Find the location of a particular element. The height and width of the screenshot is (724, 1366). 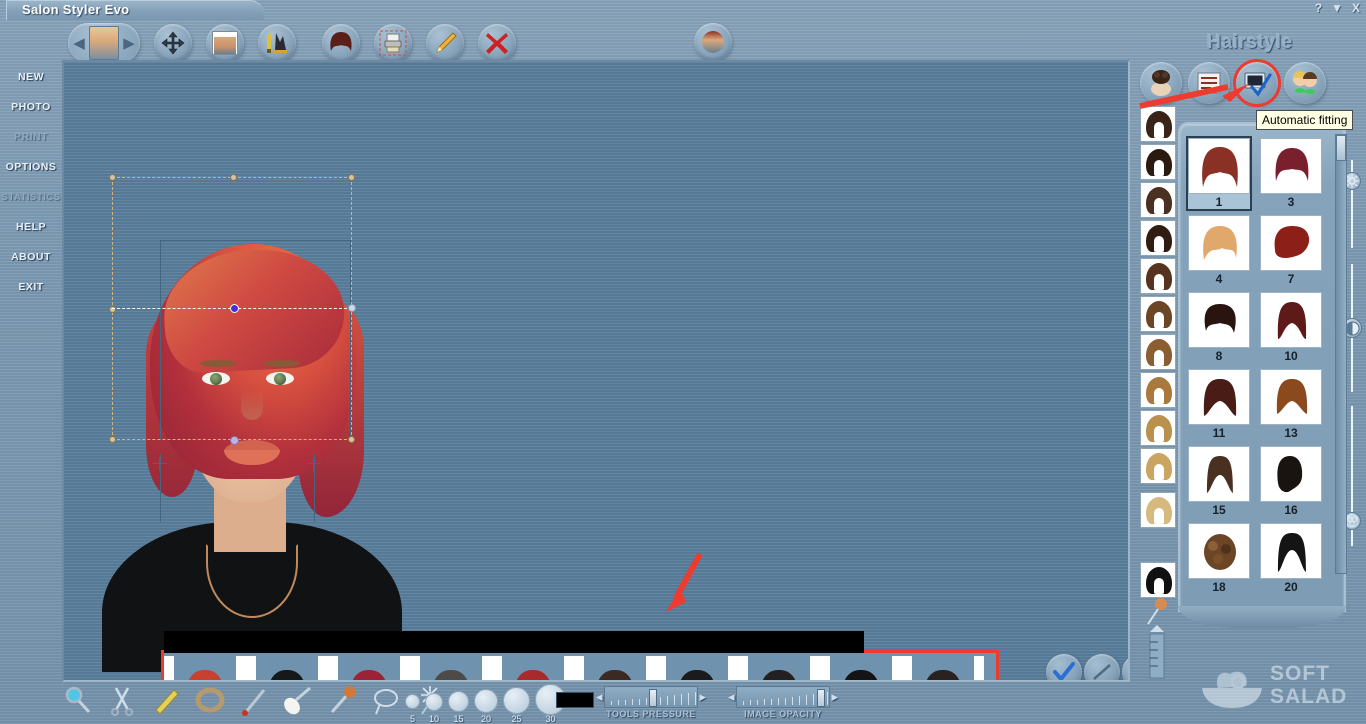

selection-handle-tc is located at coordinates (233, 177).